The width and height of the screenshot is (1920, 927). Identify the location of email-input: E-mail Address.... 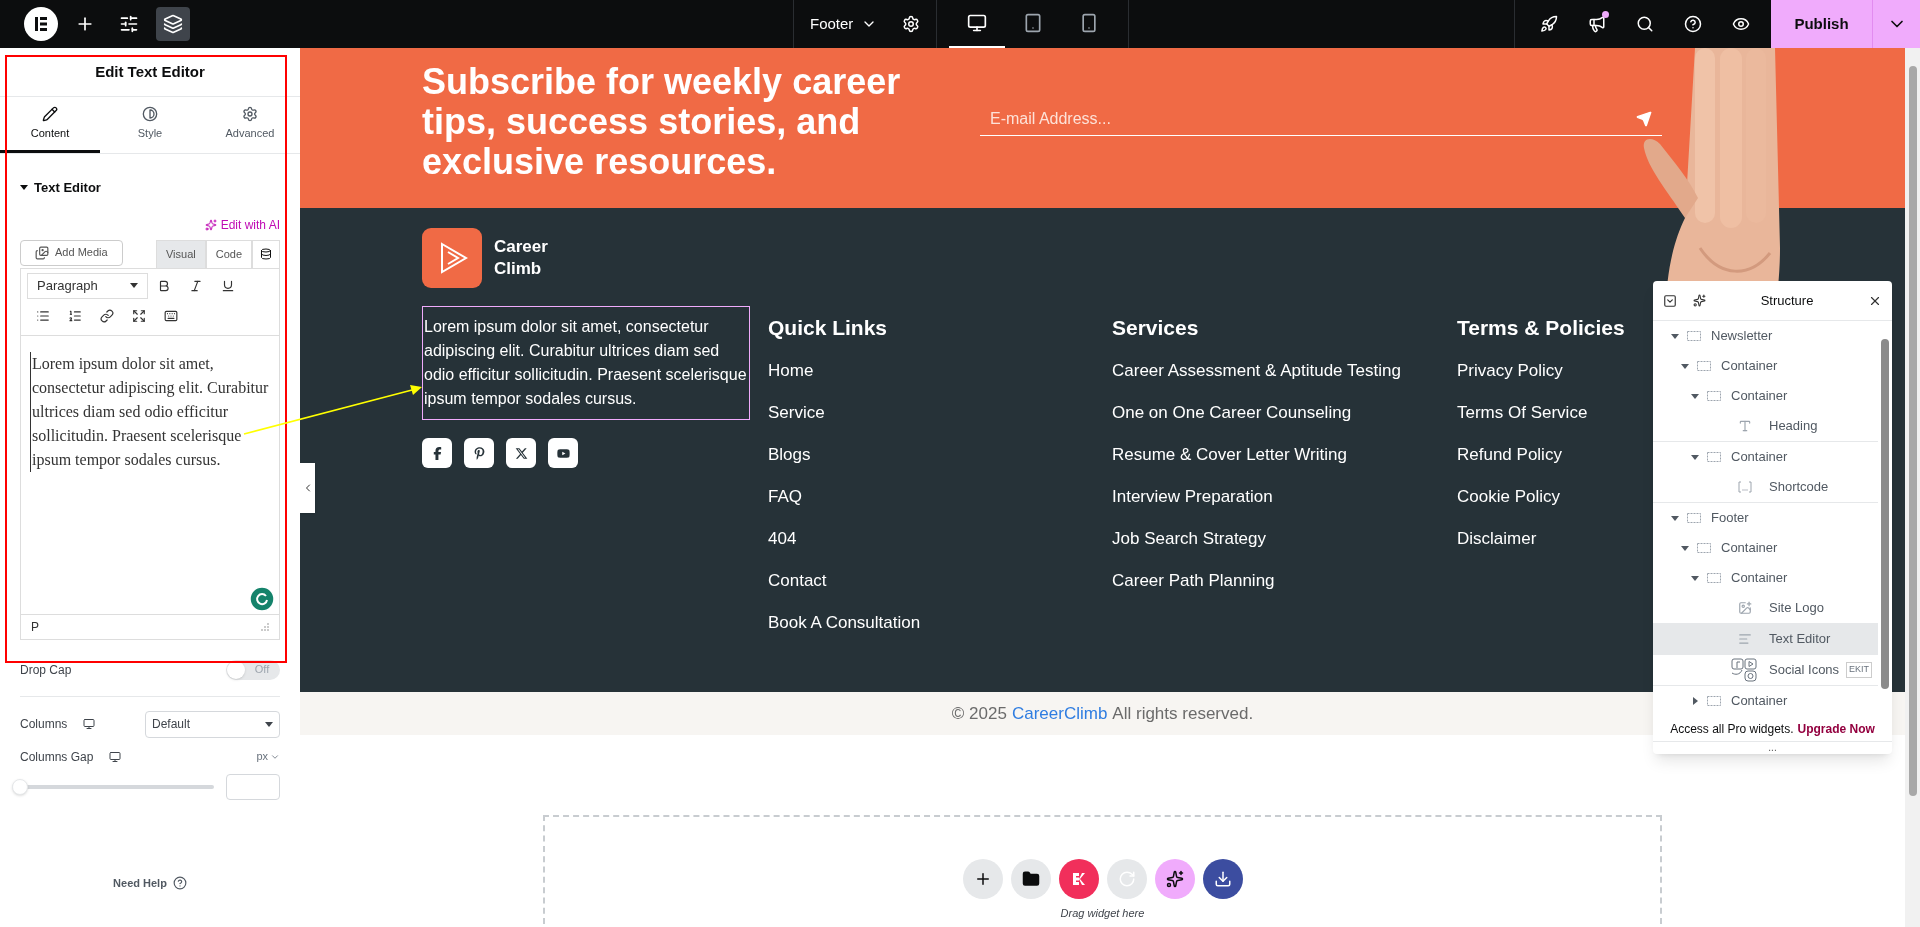
(1313, 118).